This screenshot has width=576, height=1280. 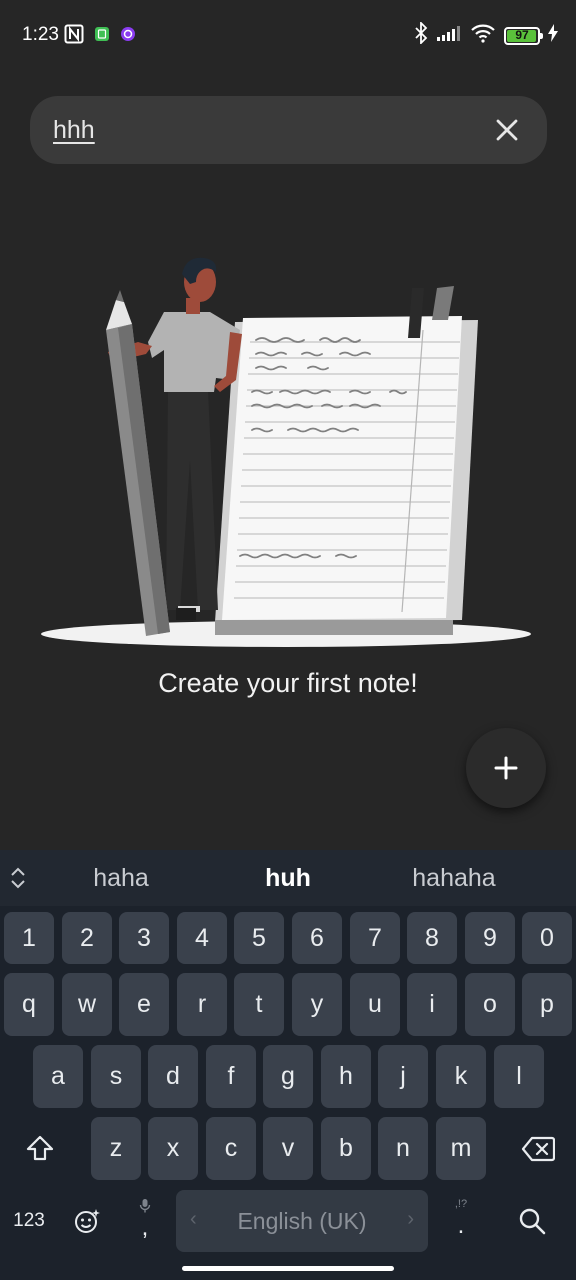 I want to click on emoji-icon, so click(x=87, y=1221).